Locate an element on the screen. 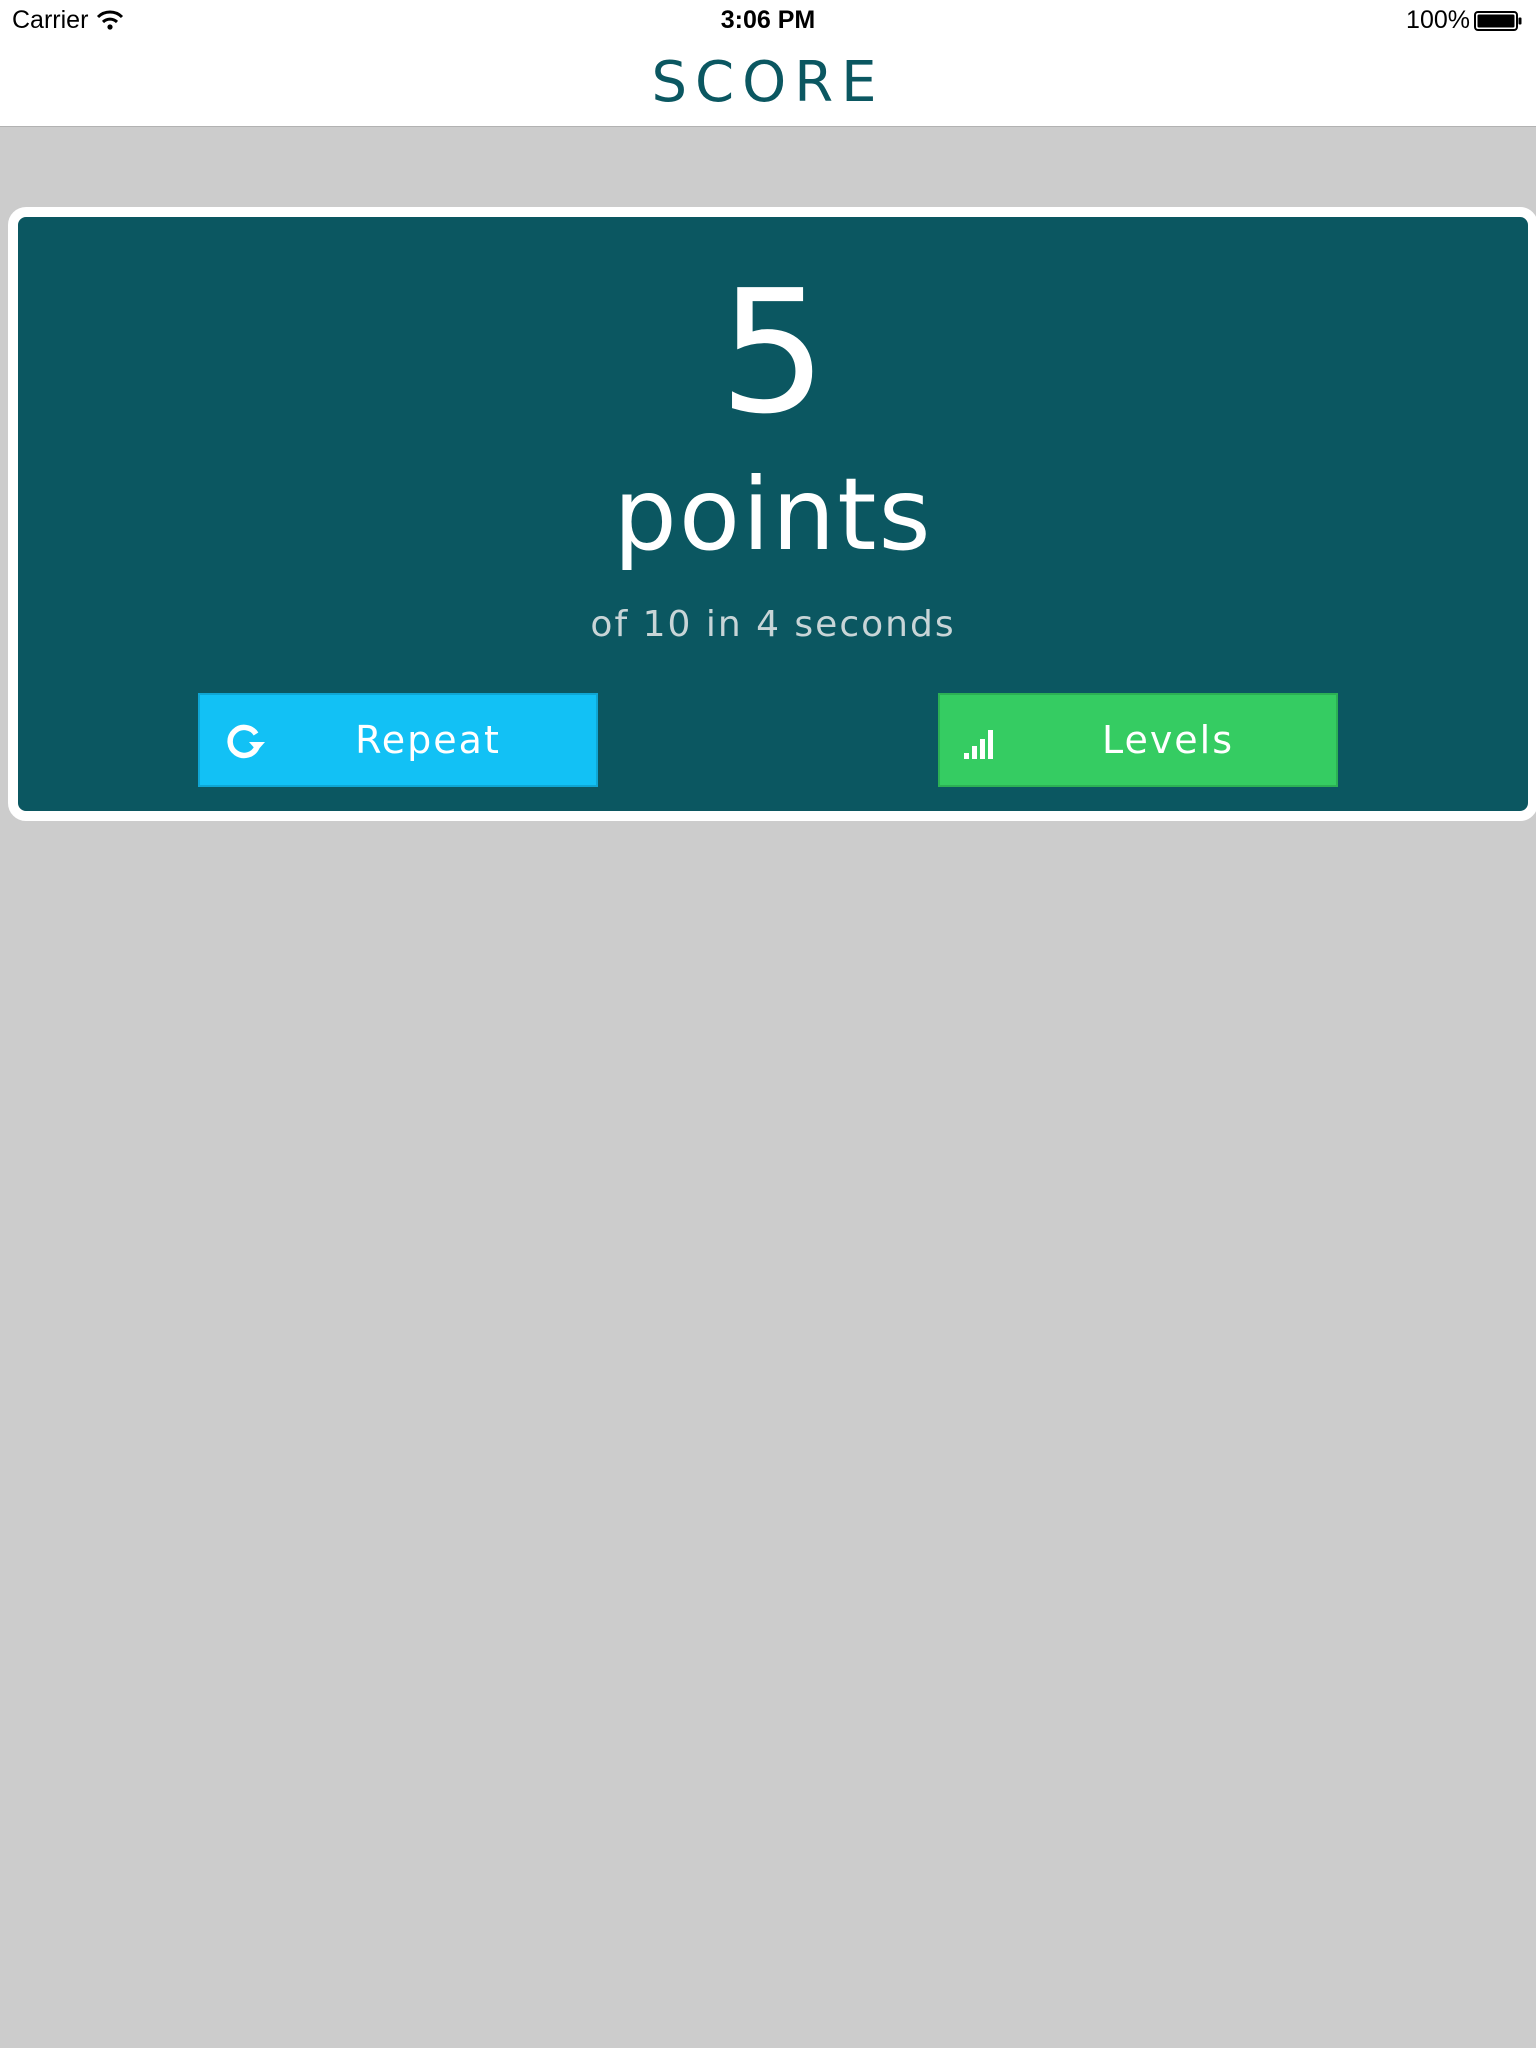 The image size is (1536, 2048). battery-percent: 100% is located at coordinates (1438, 20).